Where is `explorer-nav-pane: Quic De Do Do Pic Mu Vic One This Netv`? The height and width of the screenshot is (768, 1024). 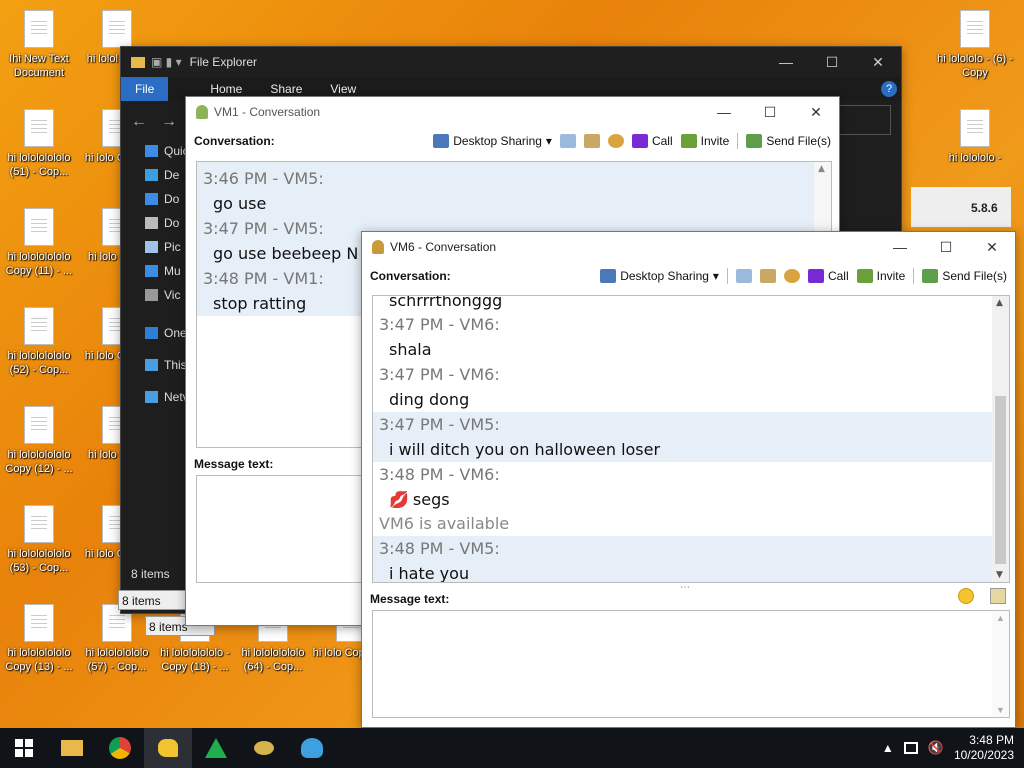 explorer-nav-pane: Quic De Do Do Pic Mu Vic One This Netv is located at coordinates (156, 274).